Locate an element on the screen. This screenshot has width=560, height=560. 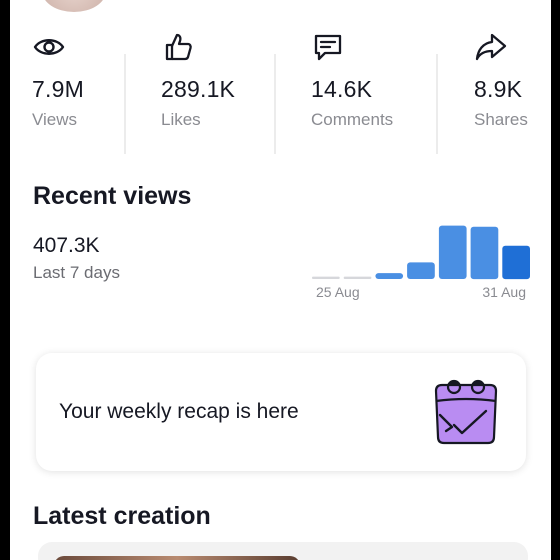
thumbs-up-icon is located at coordinates (178, 47).